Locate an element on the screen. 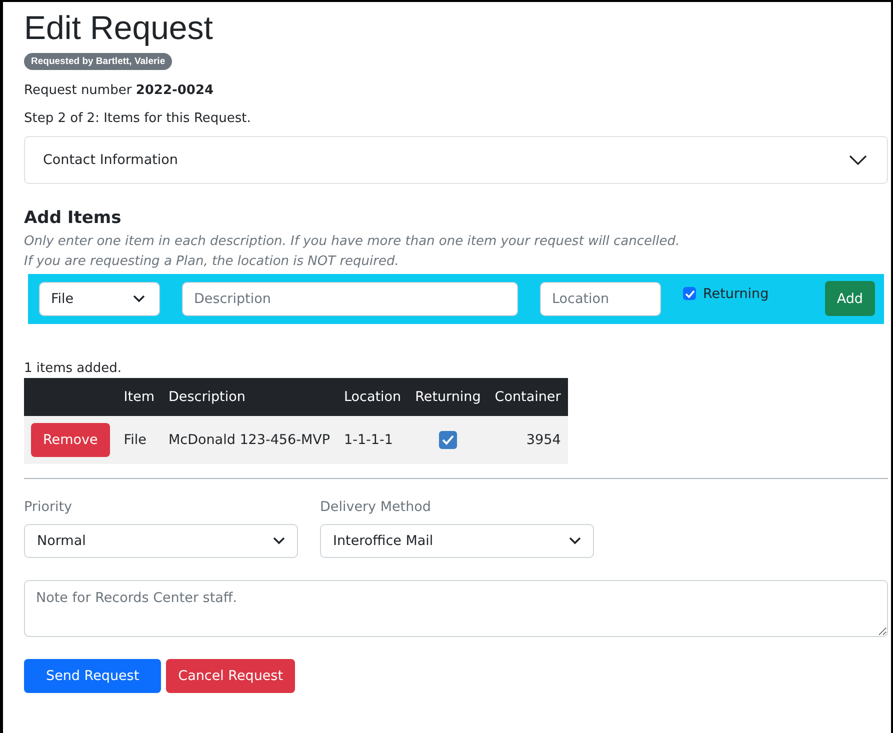 The image size is (893, 733). remove-button: Remove is located at coordinates (70, 439).